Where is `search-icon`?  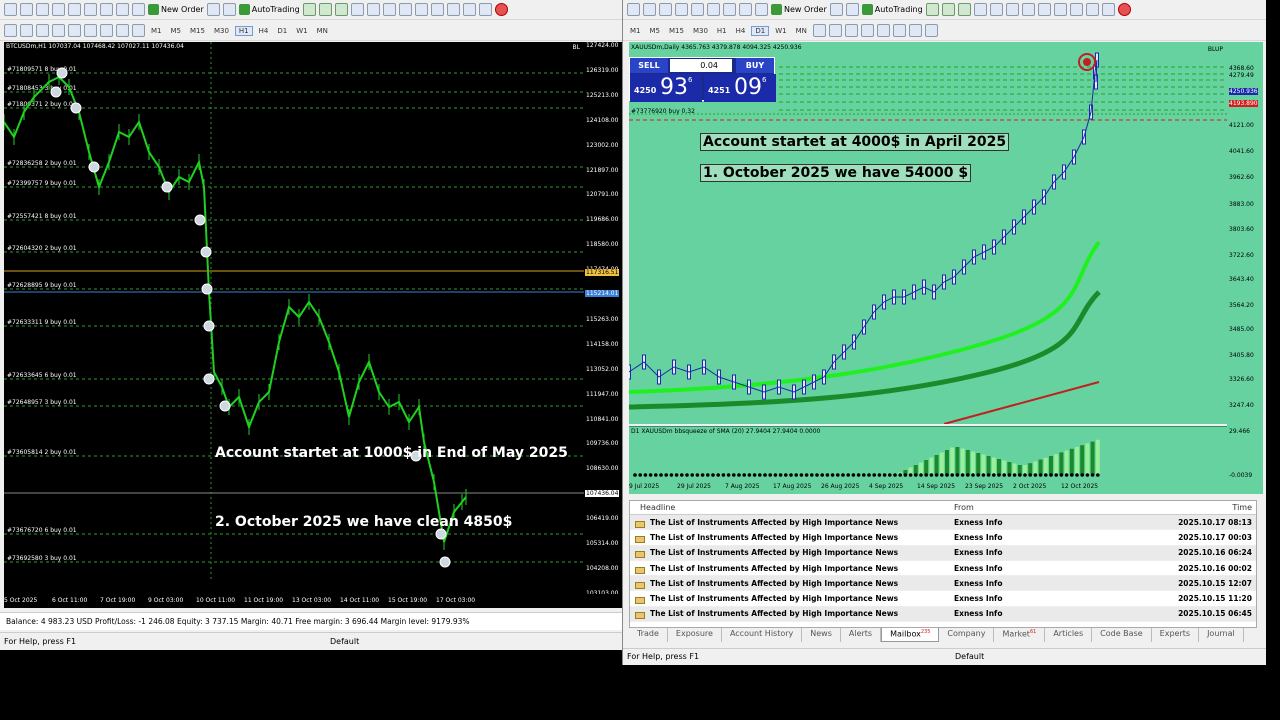 search-icon is located at coordinates (485, 9).